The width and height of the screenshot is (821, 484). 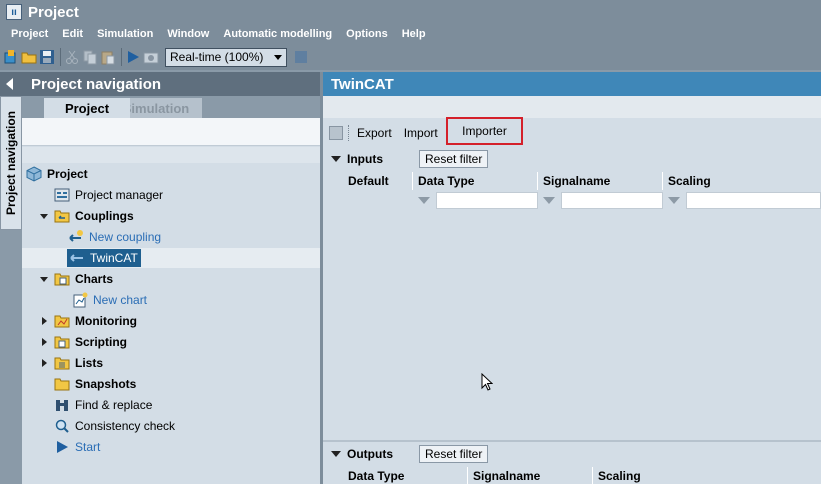 What do you see at coordinates (572, 454) in the screenshot?
I see `outputs-section-header: Outputs Reset filter` at bounding box center [572, 454].